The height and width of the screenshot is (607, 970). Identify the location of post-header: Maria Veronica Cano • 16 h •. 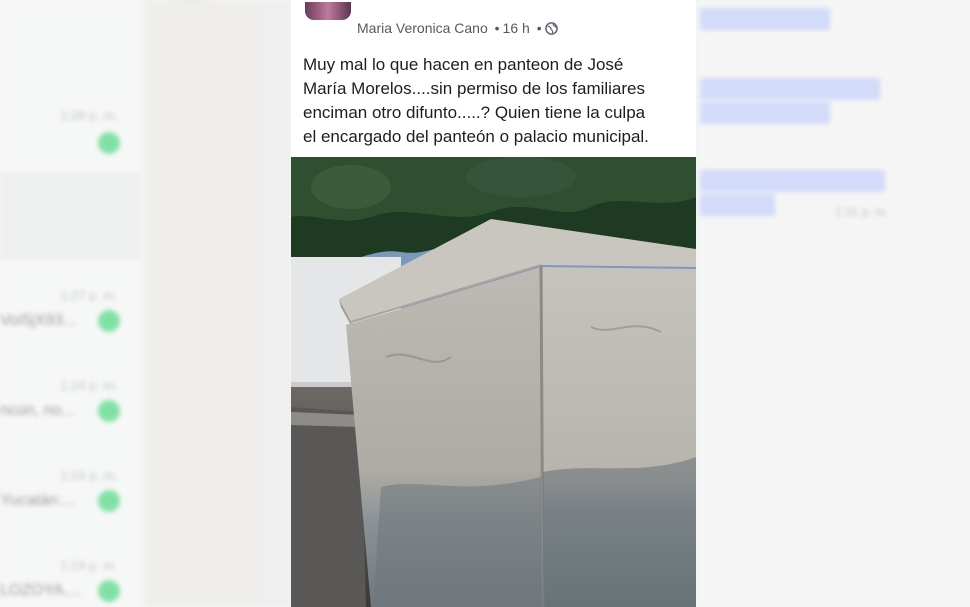
(493, 24).